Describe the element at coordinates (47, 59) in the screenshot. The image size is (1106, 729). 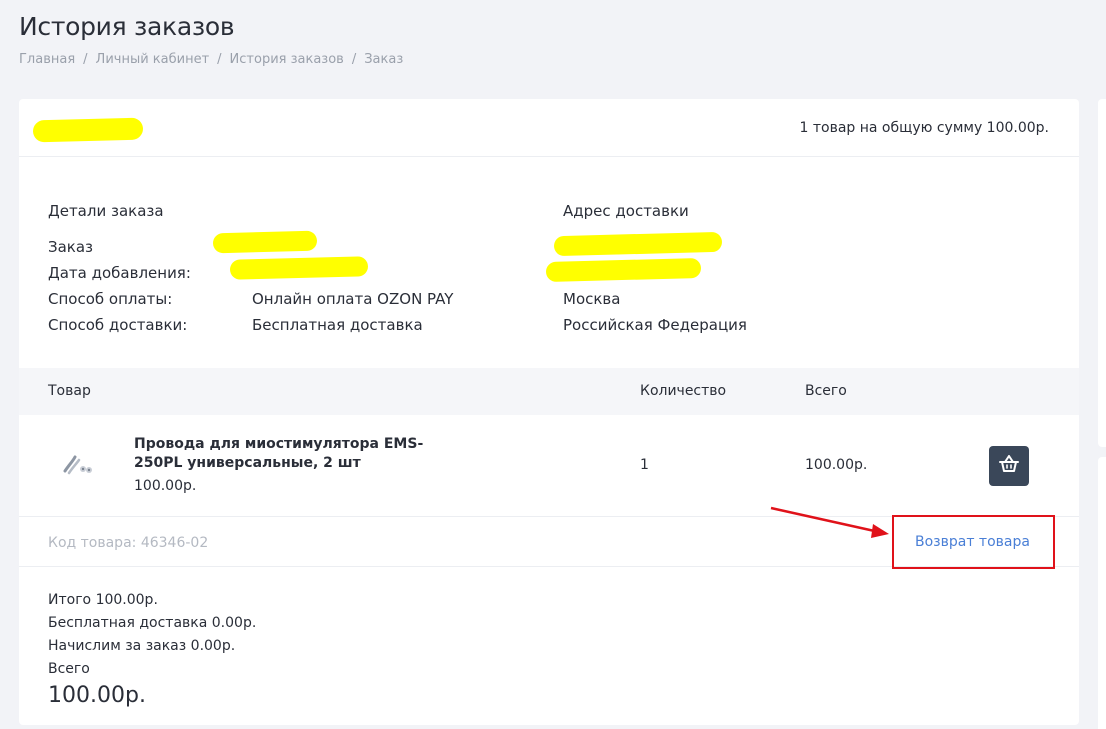
I see `breadcrumb-home: Главная` at that location.